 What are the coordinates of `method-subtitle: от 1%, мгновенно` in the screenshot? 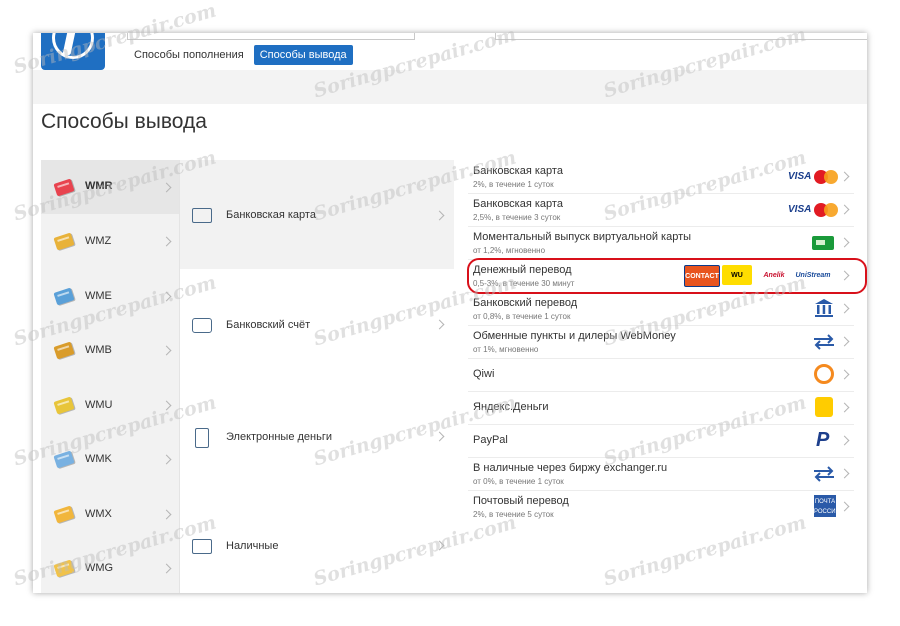 It's located at (506, 349).